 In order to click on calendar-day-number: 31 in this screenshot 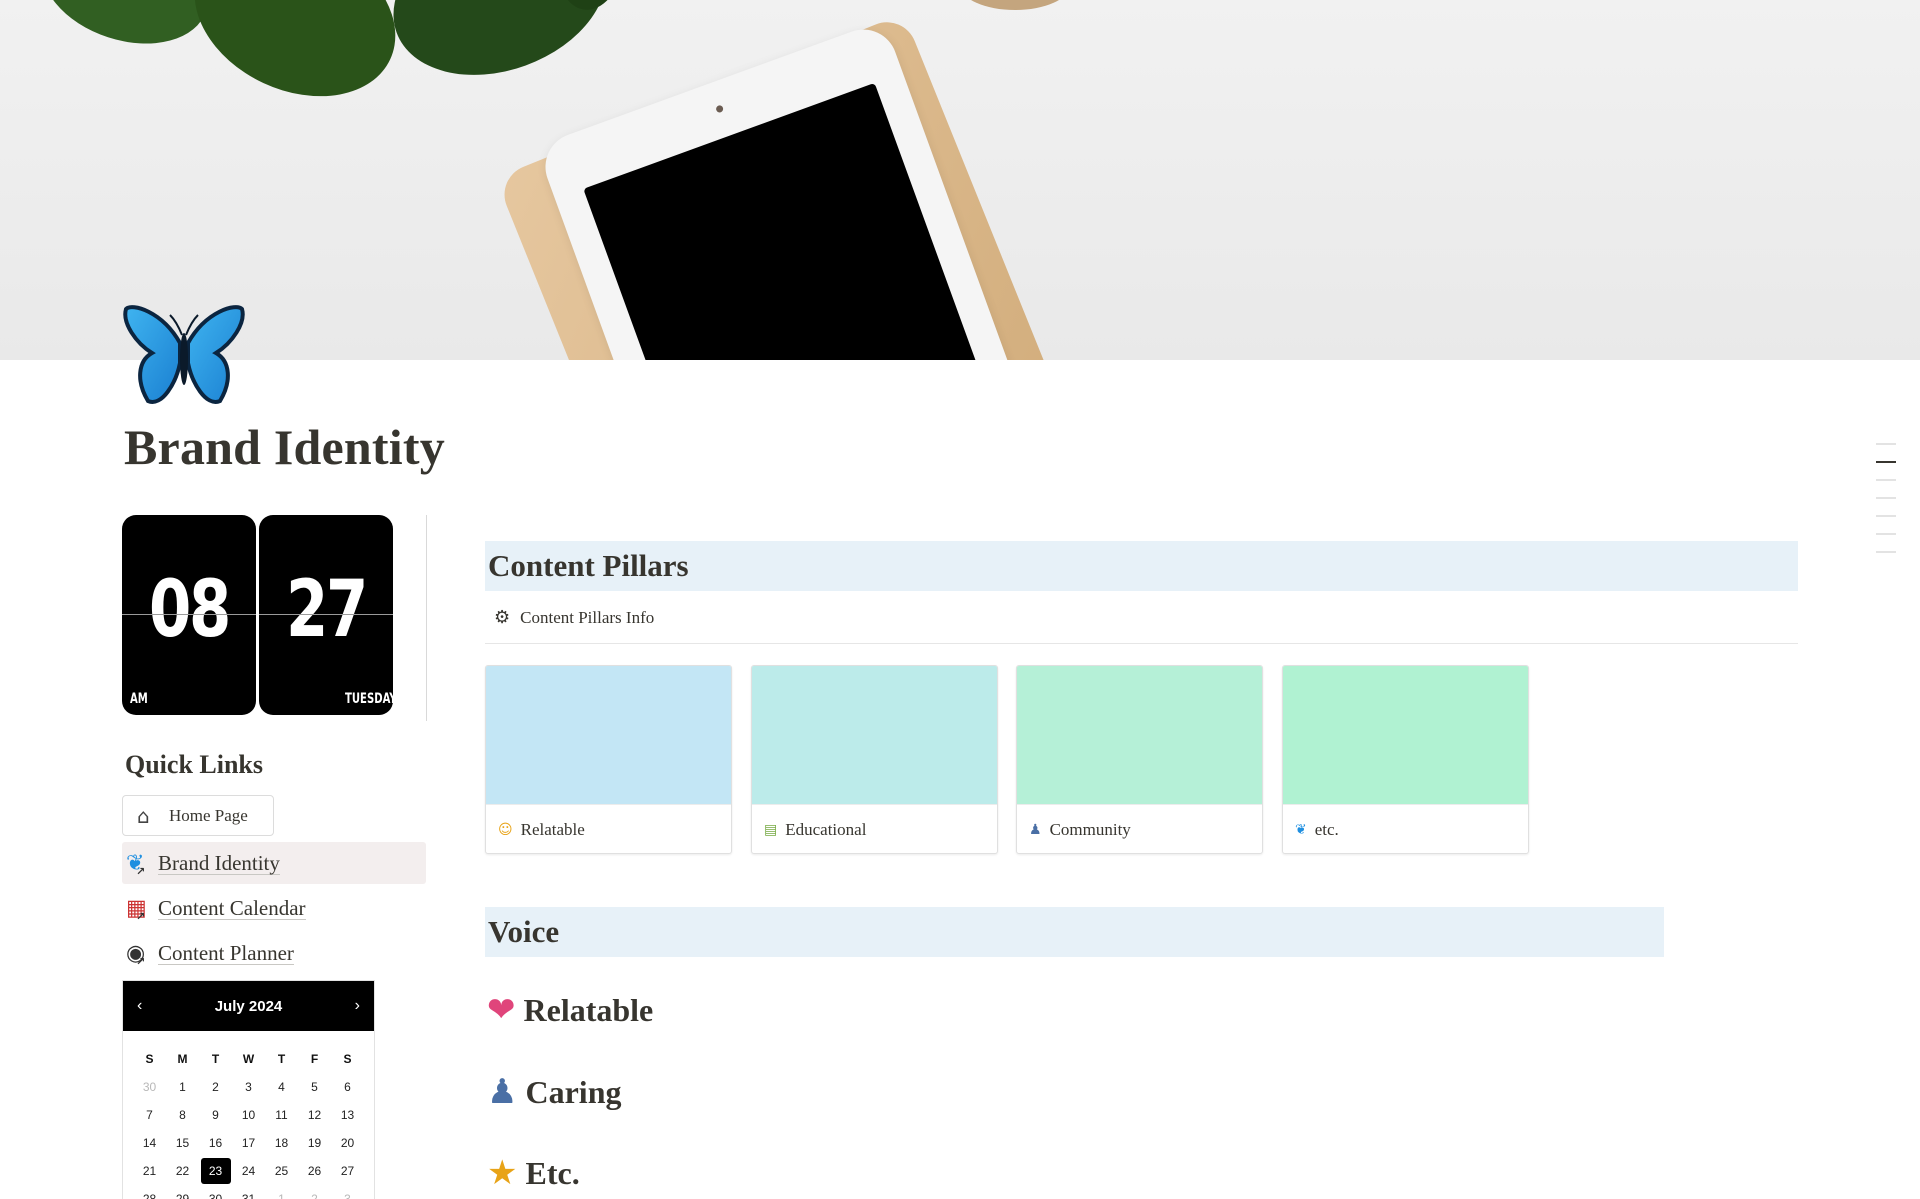, I will do `click(248, 1195)`.